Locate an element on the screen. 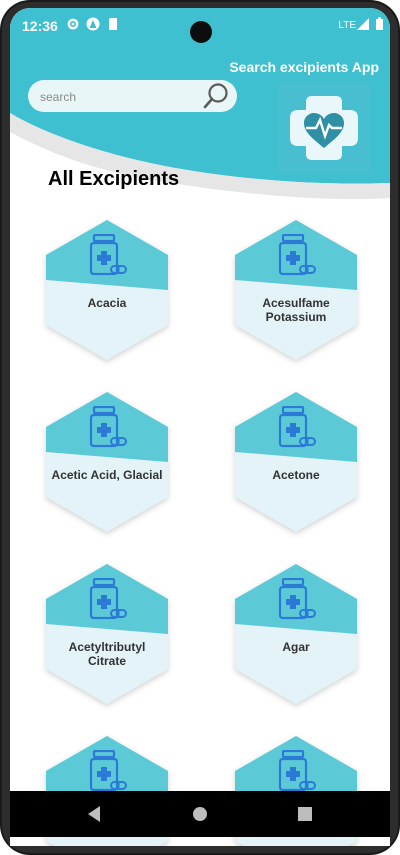 The image size is (400, 855). excipient-name: Agar is located at coordinates (296, 647).